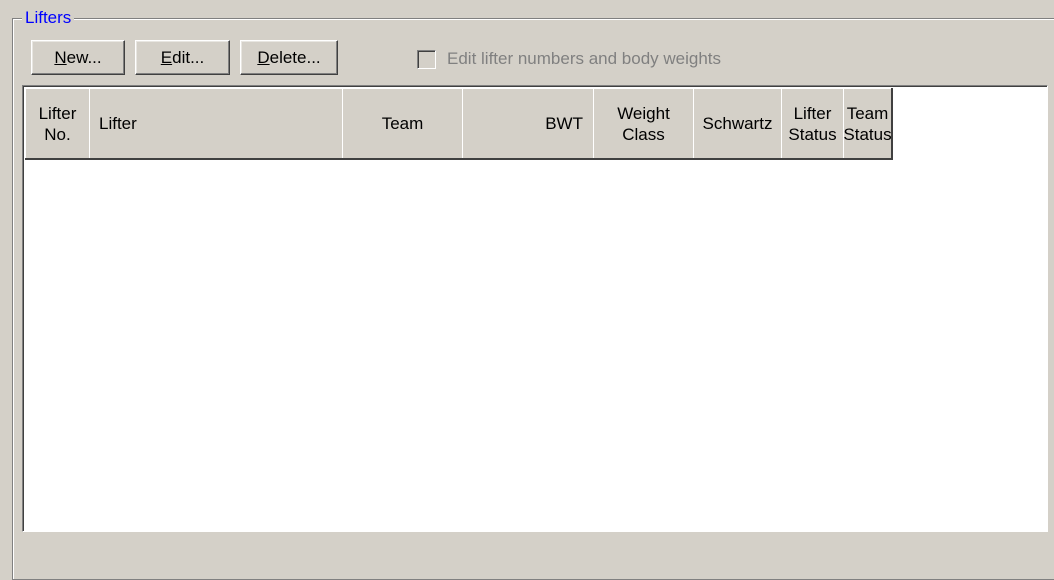 The height and width of the screenshot is (580, 1054). I want to click on column-header-text: No., so click(57, 134).